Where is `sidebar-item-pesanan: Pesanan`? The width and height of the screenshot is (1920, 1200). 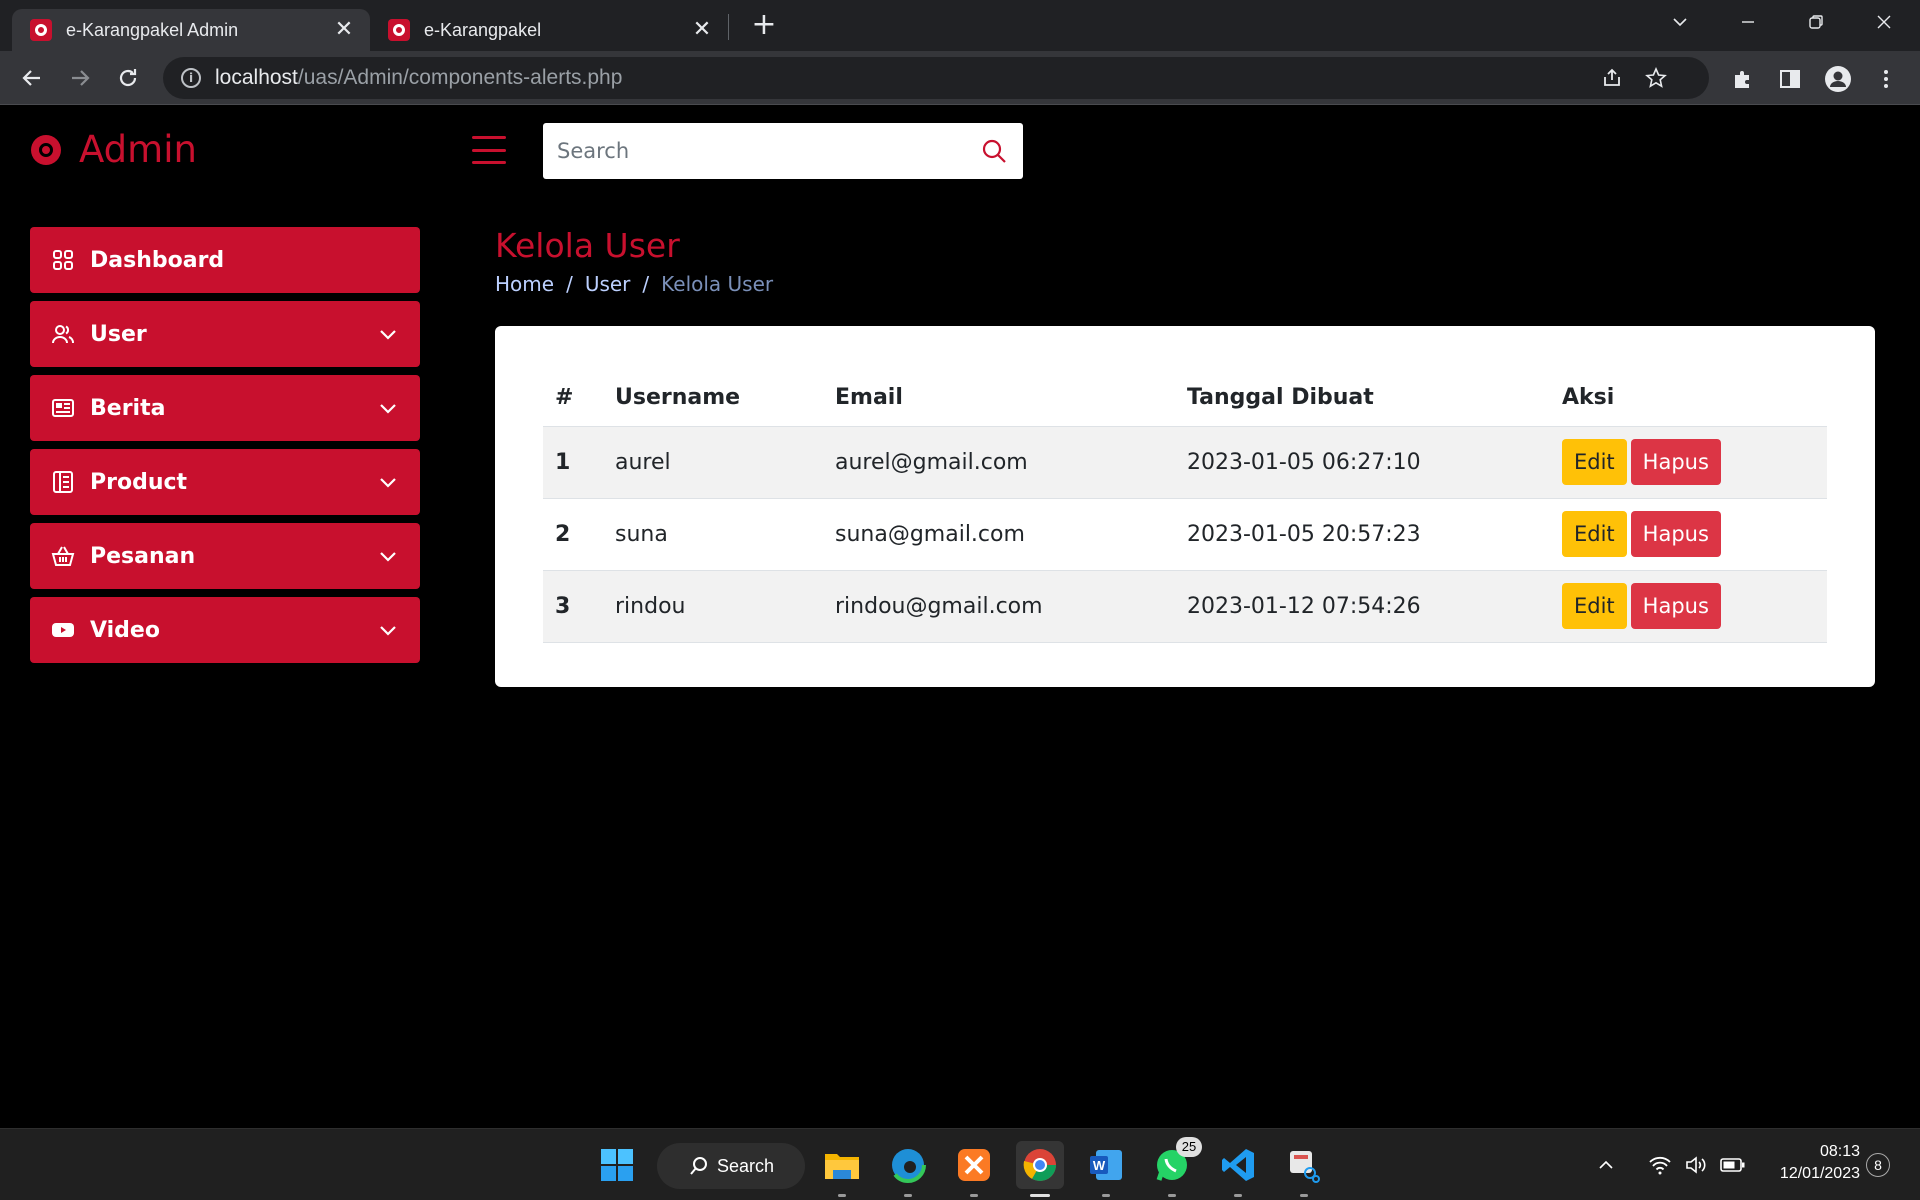
sidebar-item-pesanan: Pesanan is located at coordinates (225, 556).